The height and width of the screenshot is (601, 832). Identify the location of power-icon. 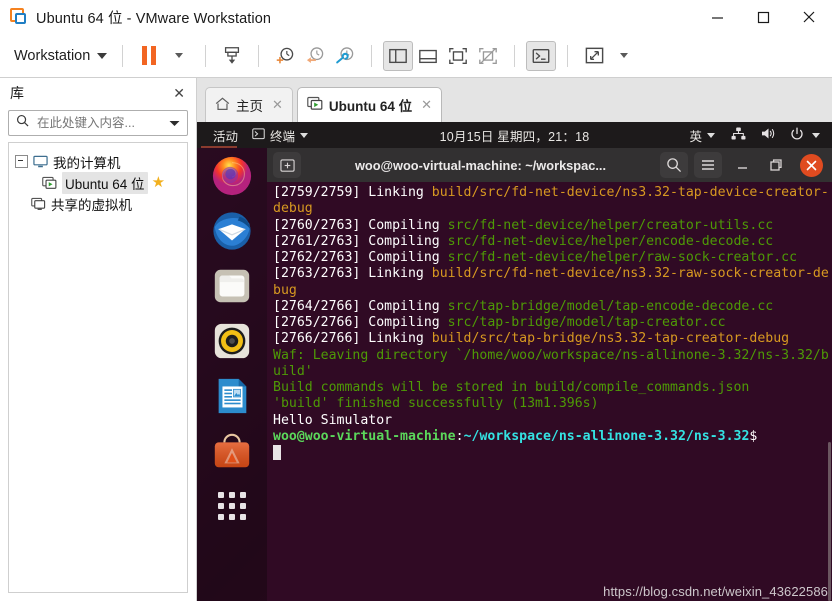
(797, 135).